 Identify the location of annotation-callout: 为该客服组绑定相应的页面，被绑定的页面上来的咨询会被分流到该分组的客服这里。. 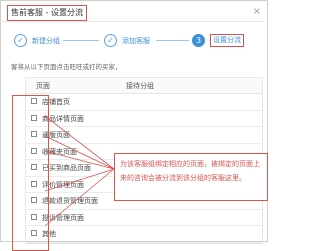
(191, 177).